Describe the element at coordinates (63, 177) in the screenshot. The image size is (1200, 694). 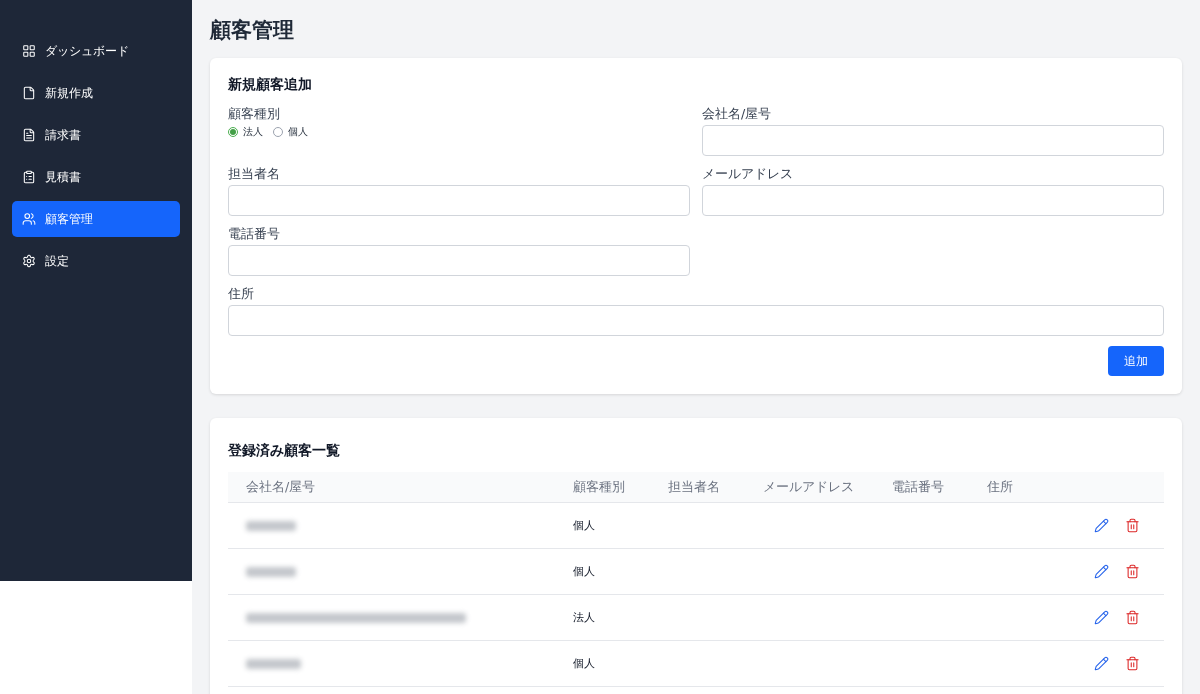
I see `nav-label: 見積書` at that location.